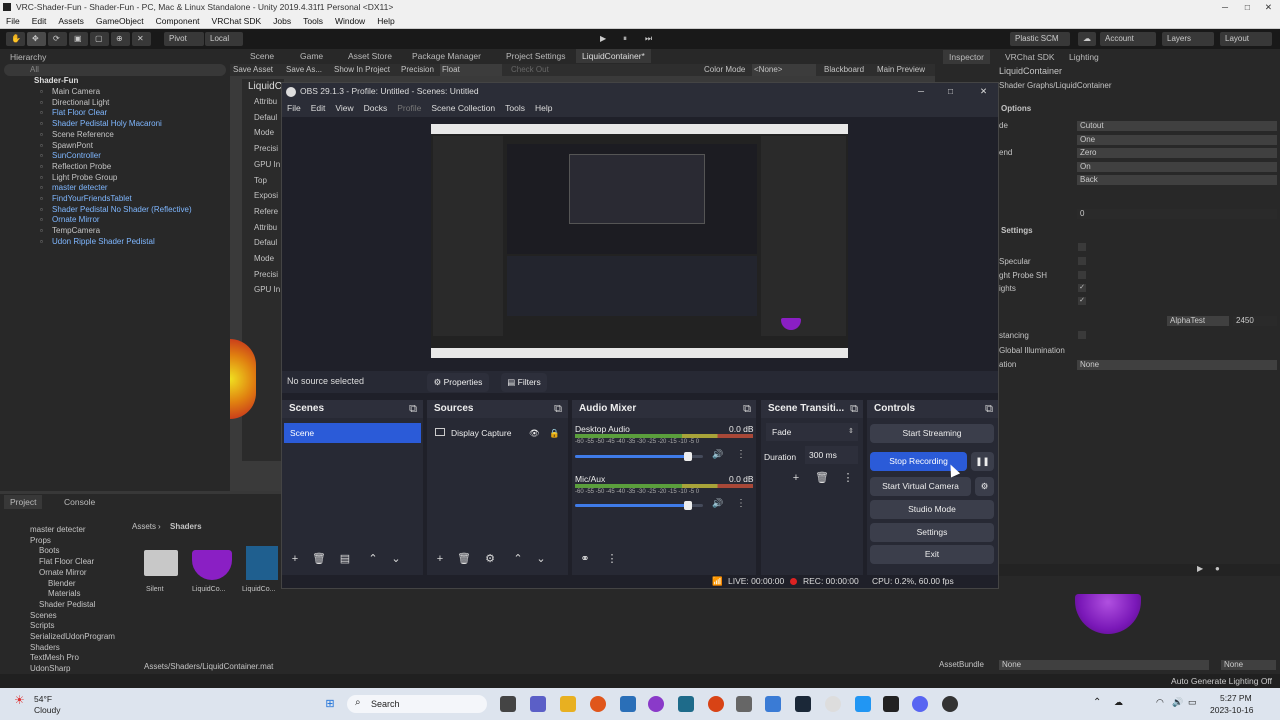 The height and width of the screenshot is (720, 1280). Describe the element at coordinates (1177, 702) in the screenshot. I see `volume-icon: 🔊` at that location.